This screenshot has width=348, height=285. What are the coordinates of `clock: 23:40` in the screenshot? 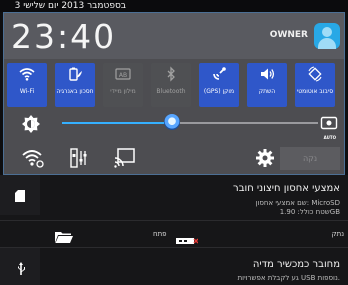 It's located at (64, 36).